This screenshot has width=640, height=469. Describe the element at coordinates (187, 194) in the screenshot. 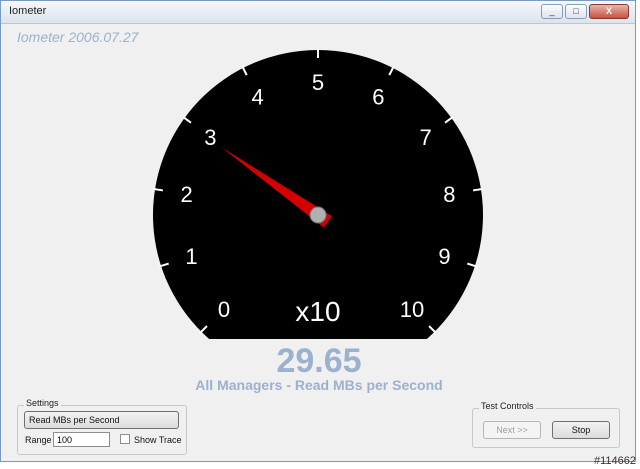

I see `gauge-tick-label-2: 2` at that location.